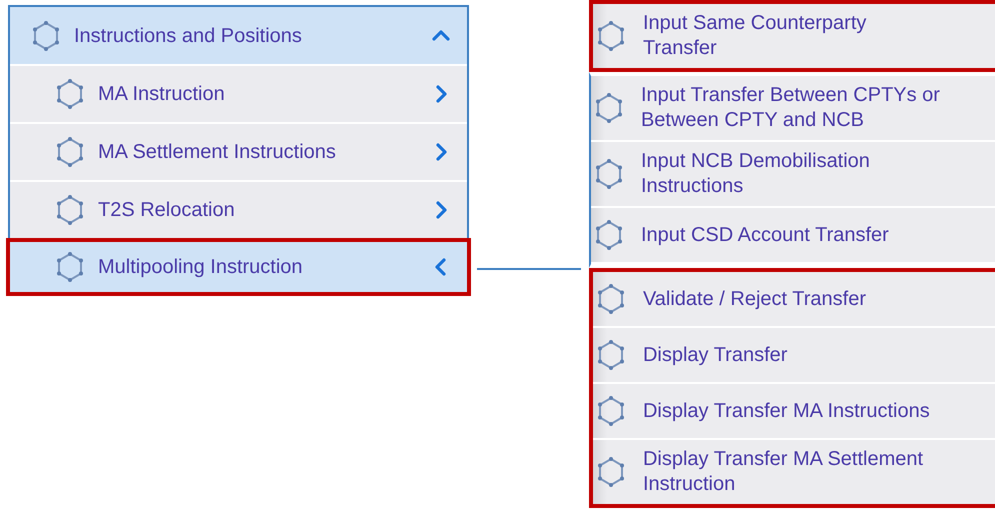 This screenshot has height=513, width=995. I want to click on submenu-item: Input Same Counterparty Transfer, so click(793, 36).